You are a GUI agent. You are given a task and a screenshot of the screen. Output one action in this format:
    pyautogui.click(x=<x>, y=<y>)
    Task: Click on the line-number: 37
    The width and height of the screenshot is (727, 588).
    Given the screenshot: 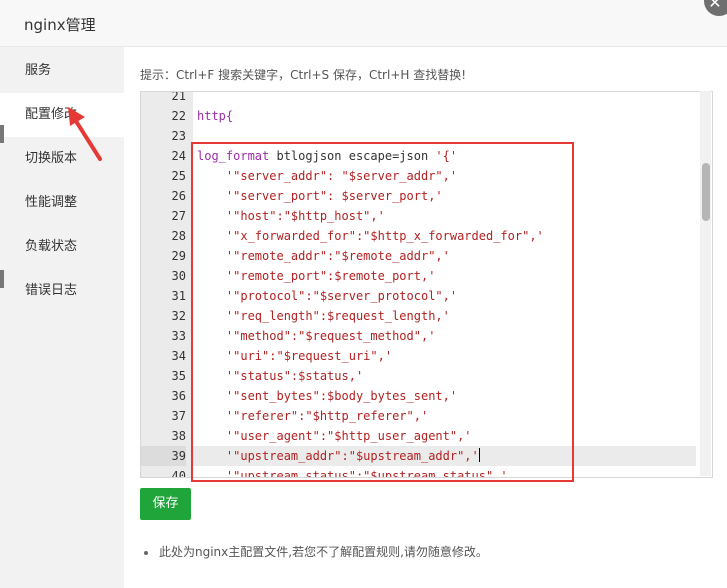 What is the action you would take?
    pyautogui.click(x=178, y=416)
    